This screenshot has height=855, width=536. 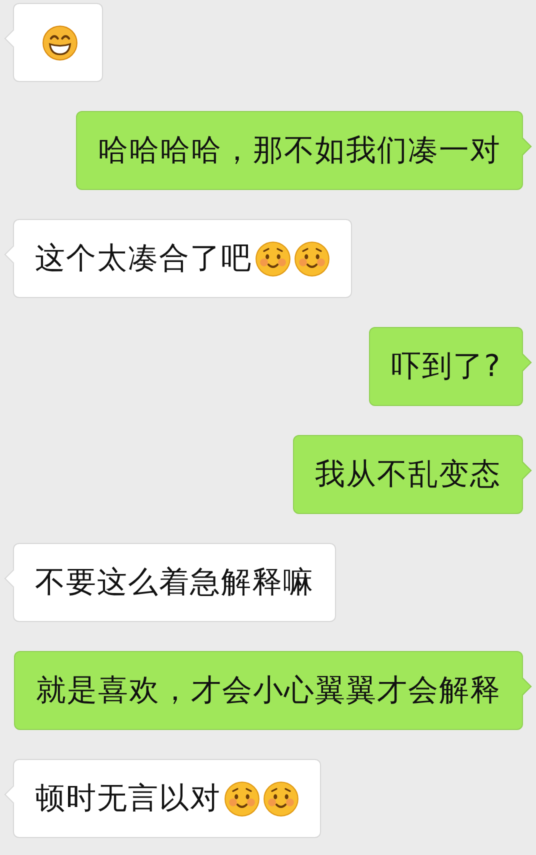 What do you see at coordinates (128, 798) in the screenshot?
I see `message-text: 顿时无言以对` at bounding box center [128, 798].